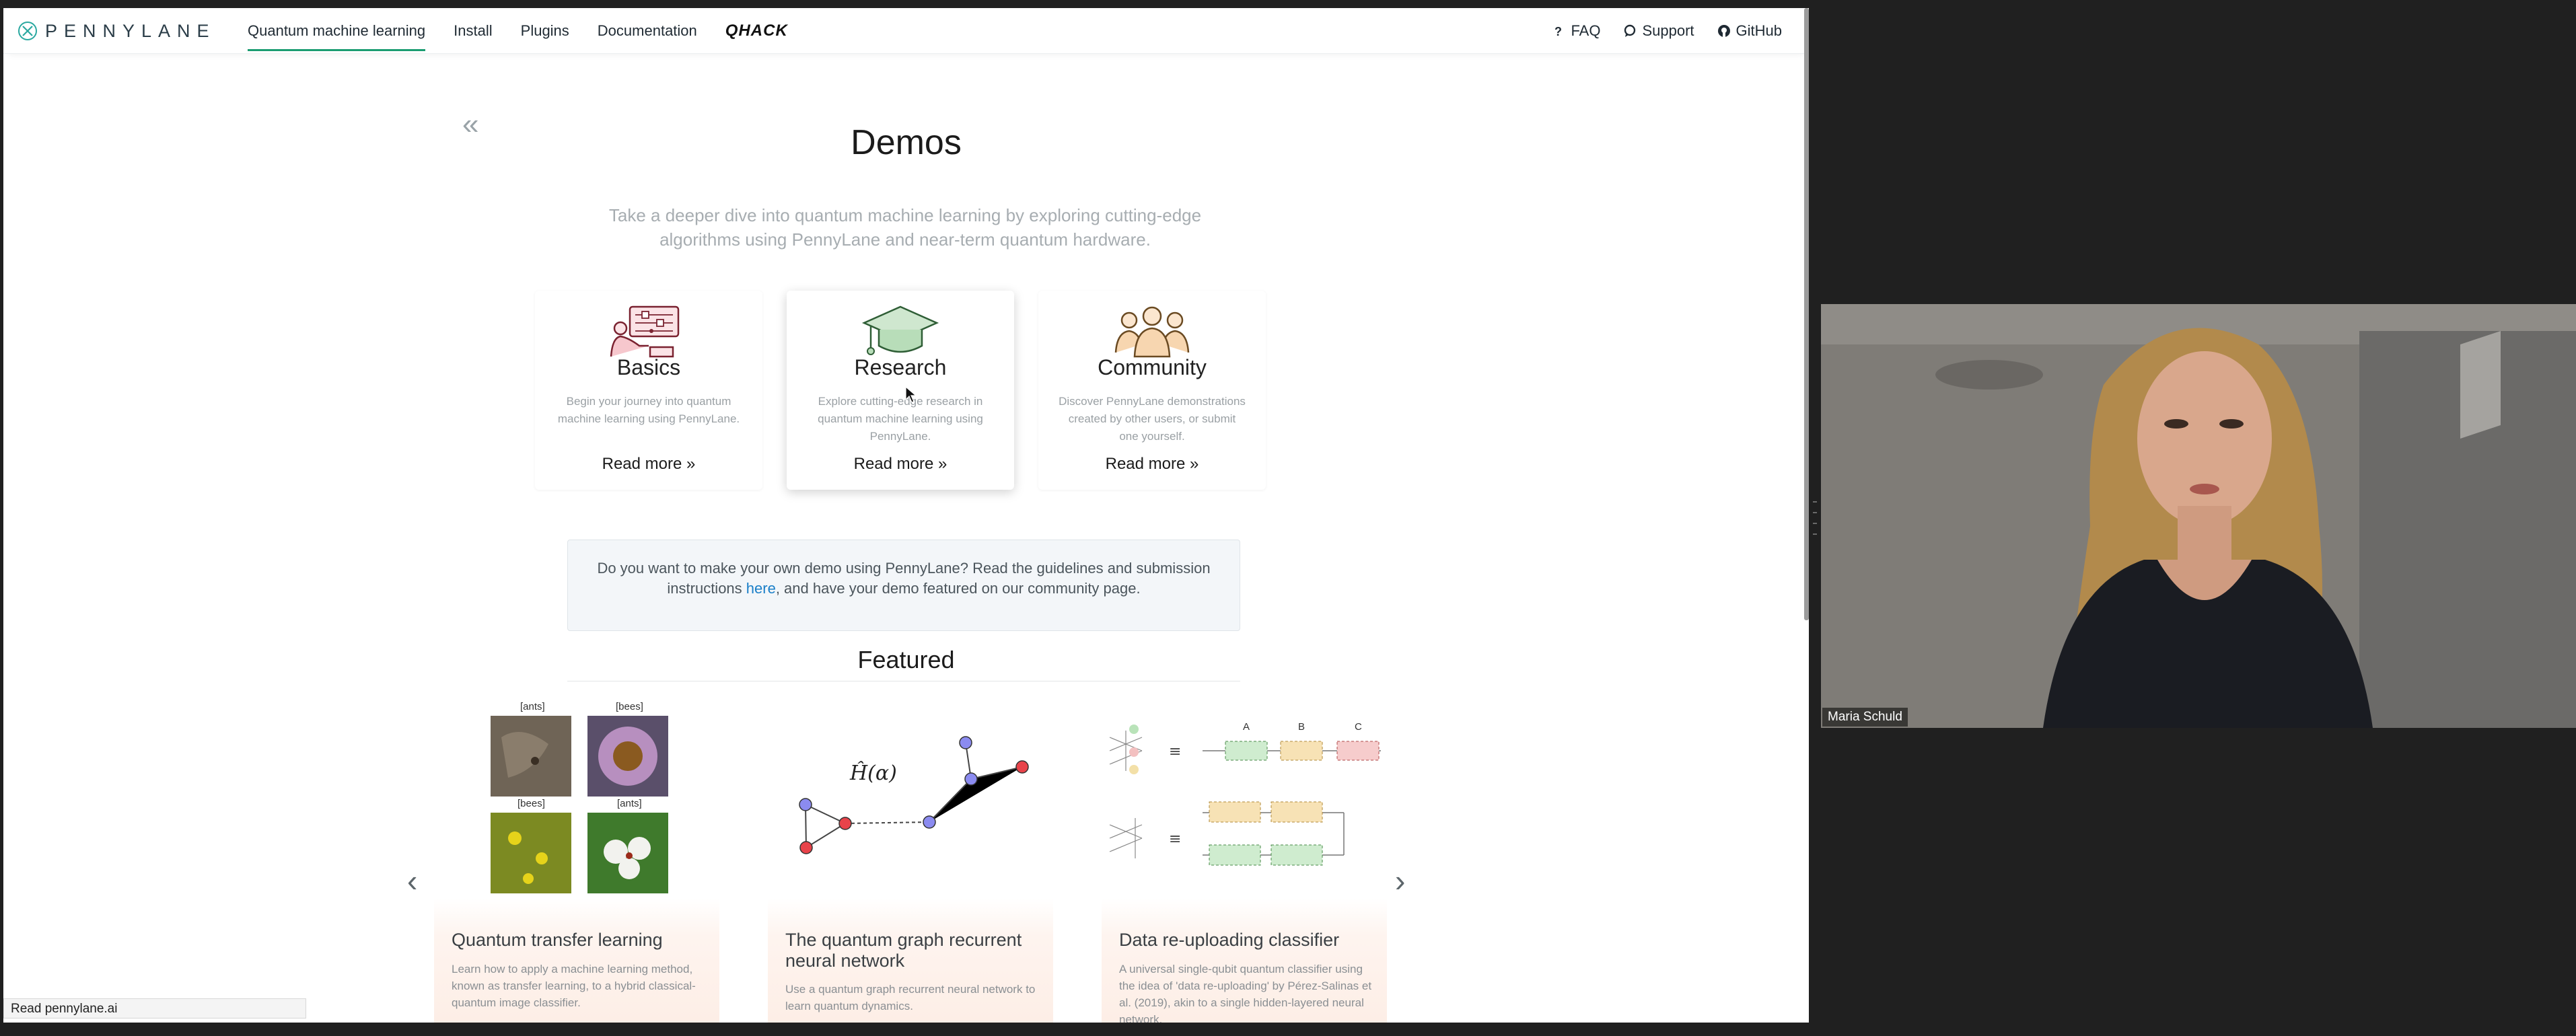  What do you see at coordinates (579, 804) in the screenshot?
I see `ants-bees-thumbnail` at bounding box center [579, 804].